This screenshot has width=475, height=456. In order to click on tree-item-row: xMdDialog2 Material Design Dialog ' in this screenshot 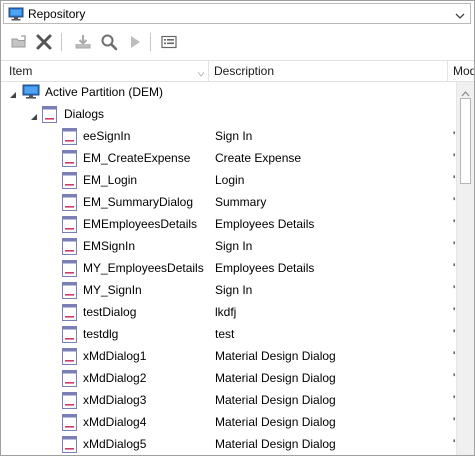, I will do `click(228, 379)`.